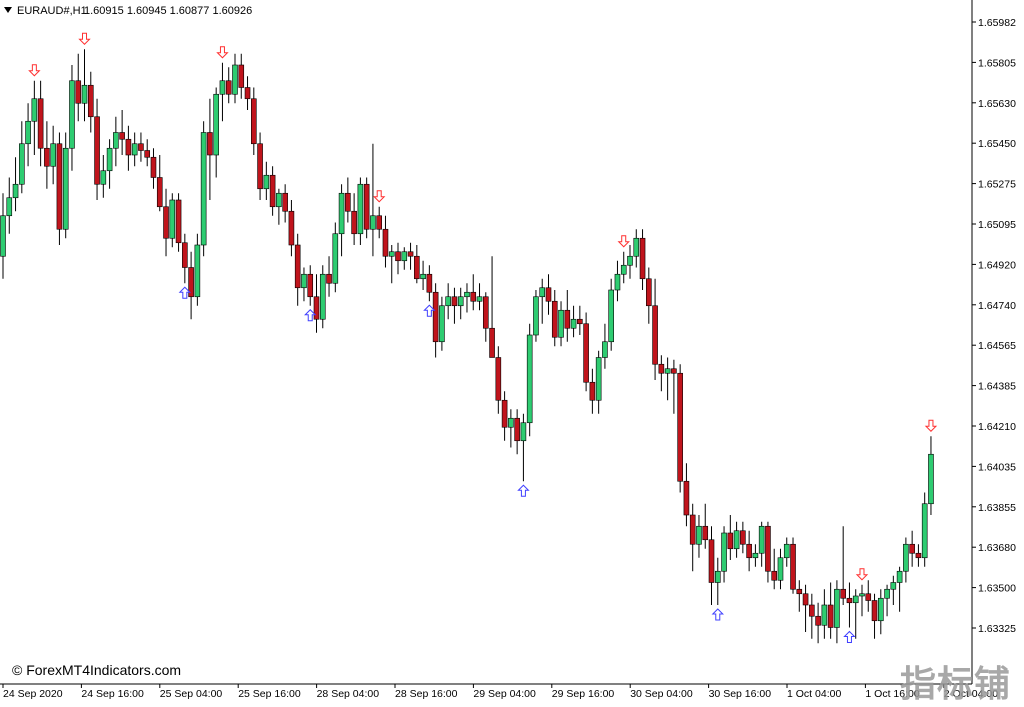 The height and width of the screenshot is (707, 1024). Describe the element at coordinates (112, 694) in the screenshot. I see `time-tick-label: 24 Sep 16:00` at that location.